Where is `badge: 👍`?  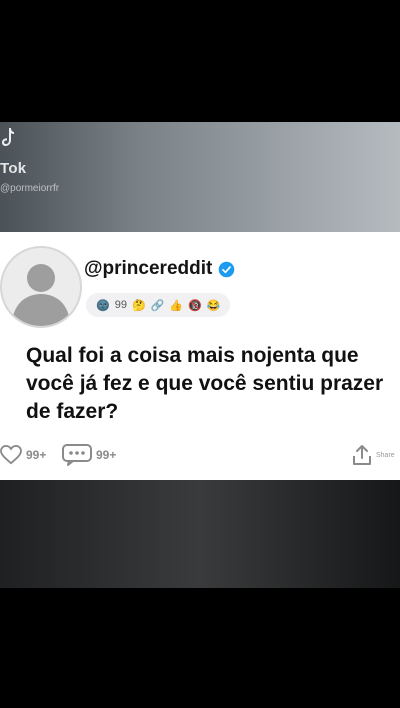 badge: 👍 is located at coordinates (176, 305).